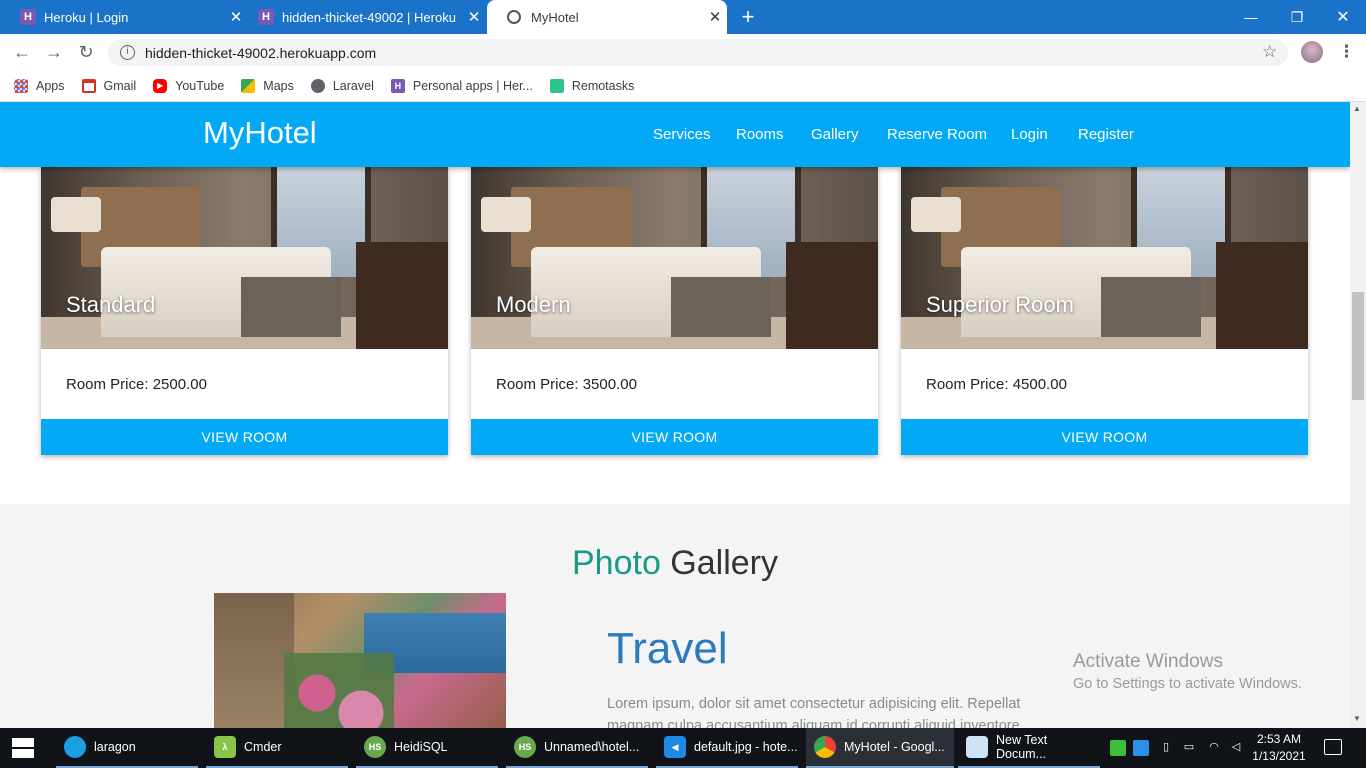  Describe the element at coordinates (1358, 346) in the screenshot. I see `scrollbar-thumb` at that location.